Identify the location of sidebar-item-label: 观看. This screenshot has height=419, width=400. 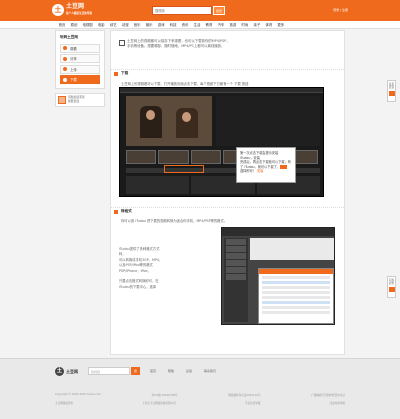
(73, 48).